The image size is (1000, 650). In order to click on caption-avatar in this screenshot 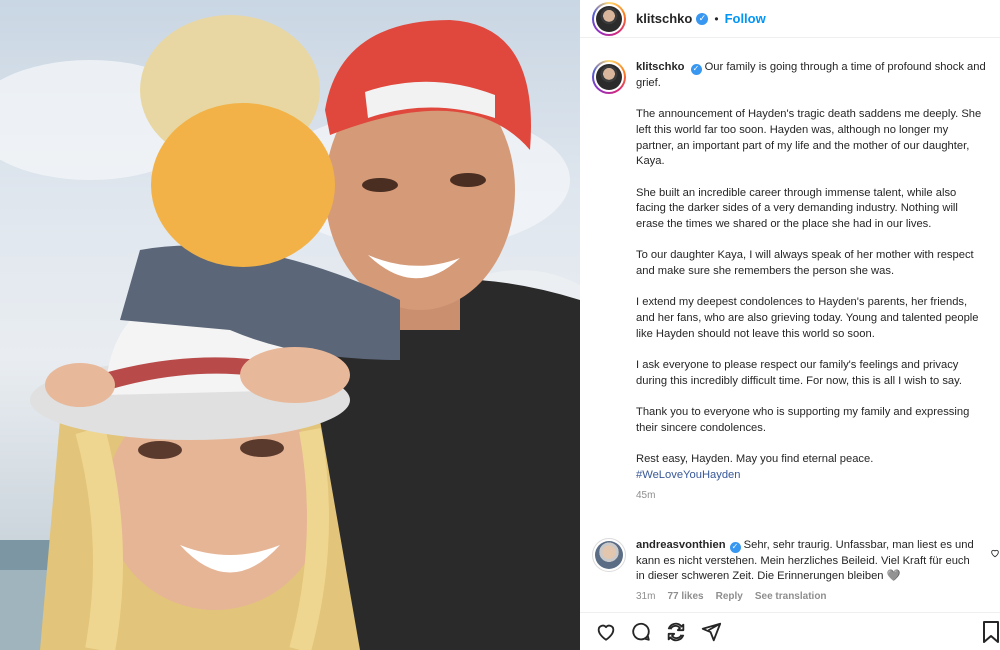, I will do `click(609, 77)`.